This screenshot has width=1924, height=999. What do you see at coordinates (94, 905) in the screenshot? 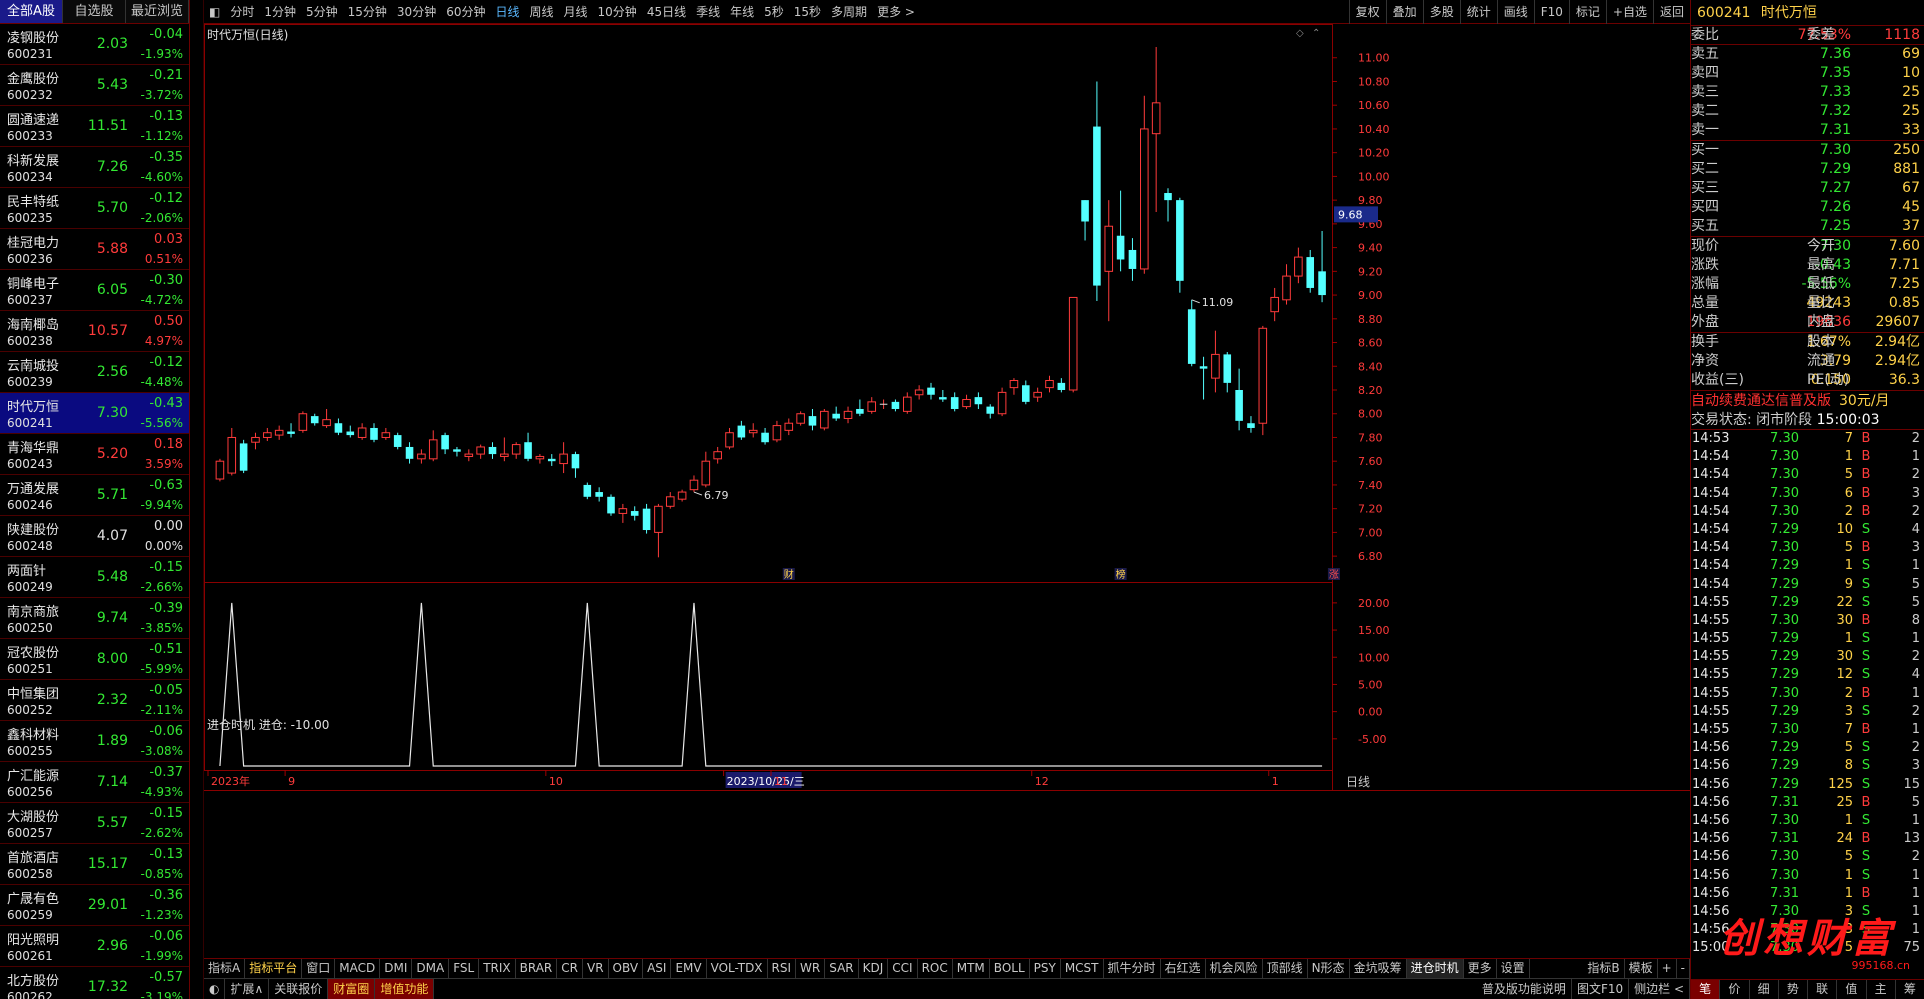
I see `stock-row: 广晟有色 600259 29.01 -0.36 -1.23%` at bounding box center [94, 905].